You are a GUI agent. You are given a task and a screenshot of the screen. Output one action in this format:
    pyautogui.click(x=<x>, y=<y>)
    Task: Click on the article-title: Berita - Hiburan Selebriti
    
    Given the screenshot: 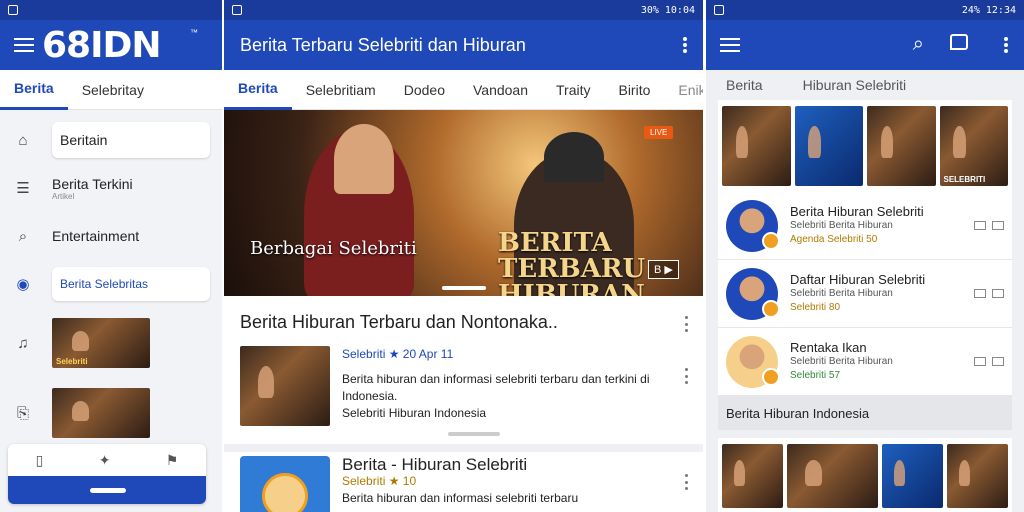 What is the action you would take?
    pyautogui.click(x=435, y=464)
    